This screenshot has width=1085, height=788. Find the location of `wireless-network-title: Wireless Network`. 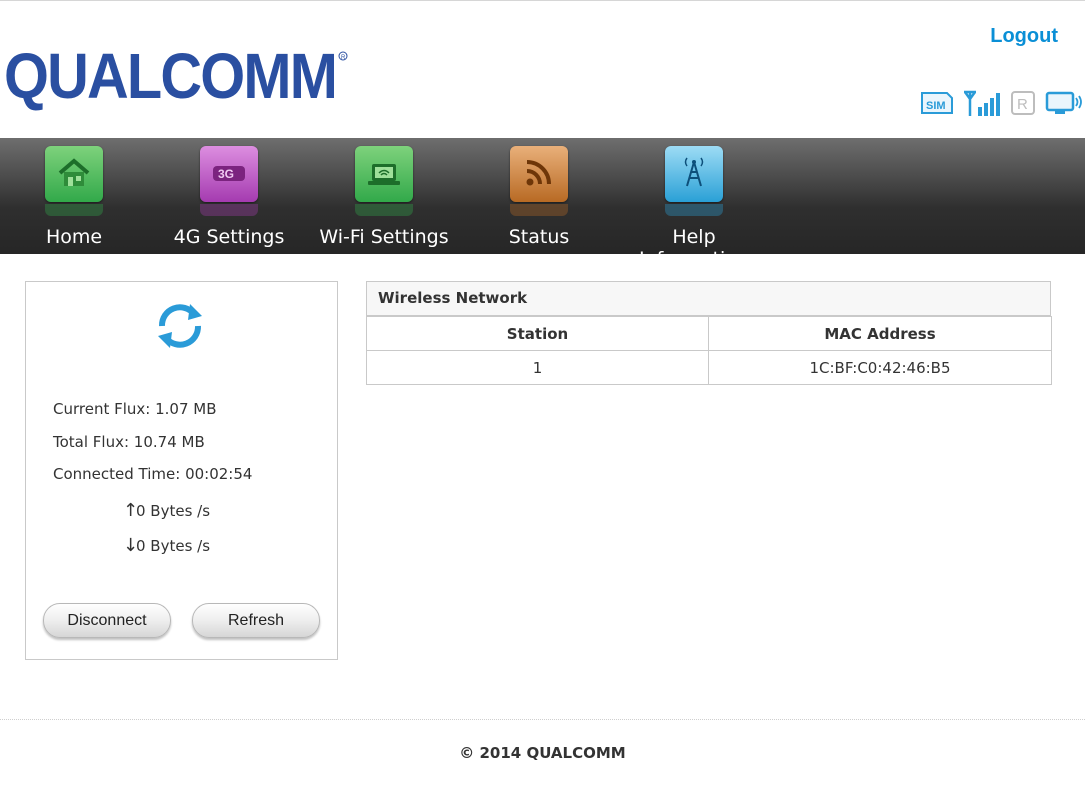

wireless-network-title: Wireless Network is located at coordinates (708, 298).